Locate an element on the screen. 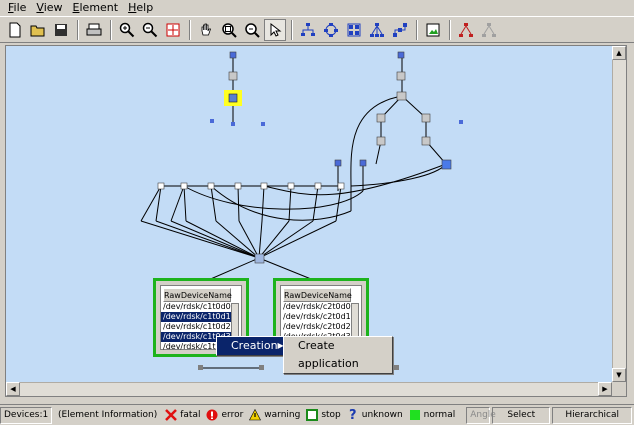 This screenshot has width=634, height=425. legend: fatal error warning stop ? unknown normal is located at coordinates (313, 415).